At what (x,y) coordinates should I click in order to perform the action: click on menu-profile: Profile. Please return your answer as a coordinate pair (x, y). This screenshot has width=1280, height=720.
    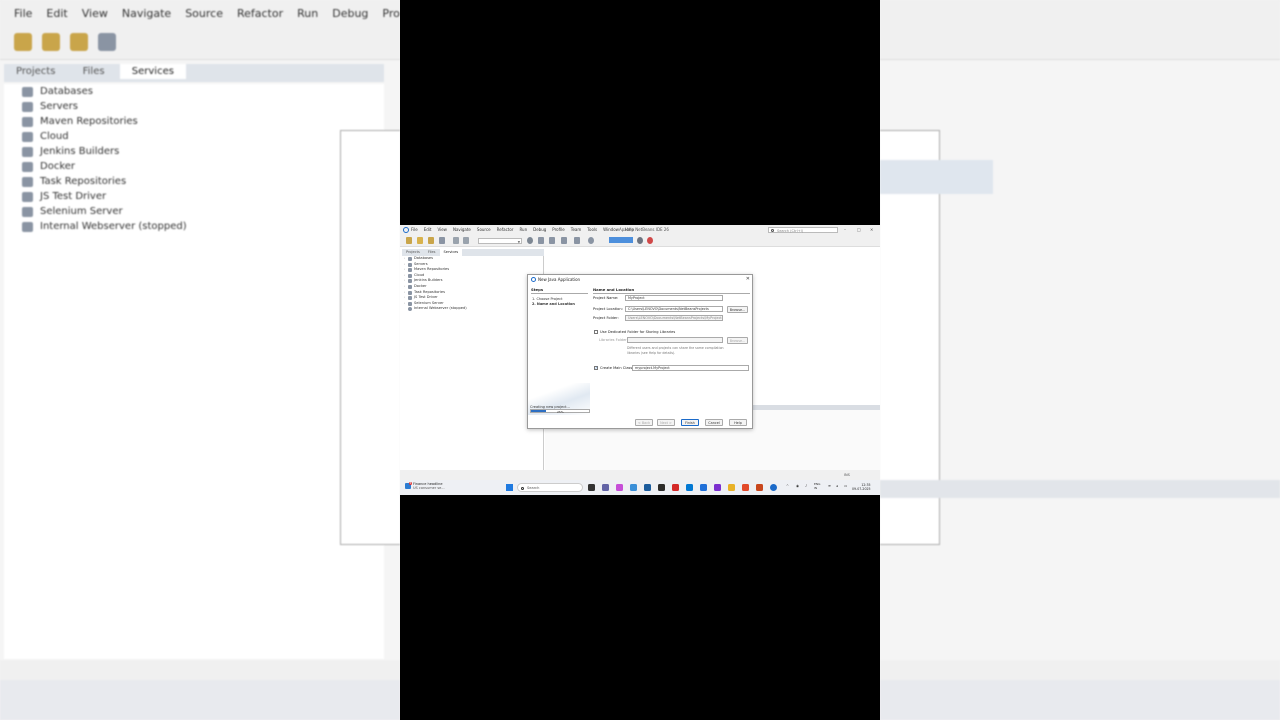
    Looking at the image, I should click on (558, 229).